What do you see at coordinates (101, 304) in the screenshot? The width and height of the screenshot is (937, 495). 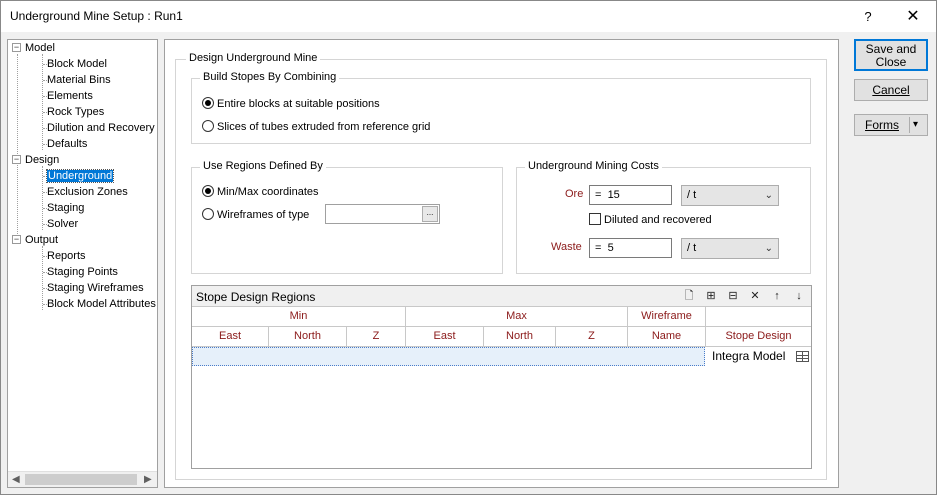 I see `tree-item-block-model-attributes: Block Model Attributes` at bounding box center [101, 304].